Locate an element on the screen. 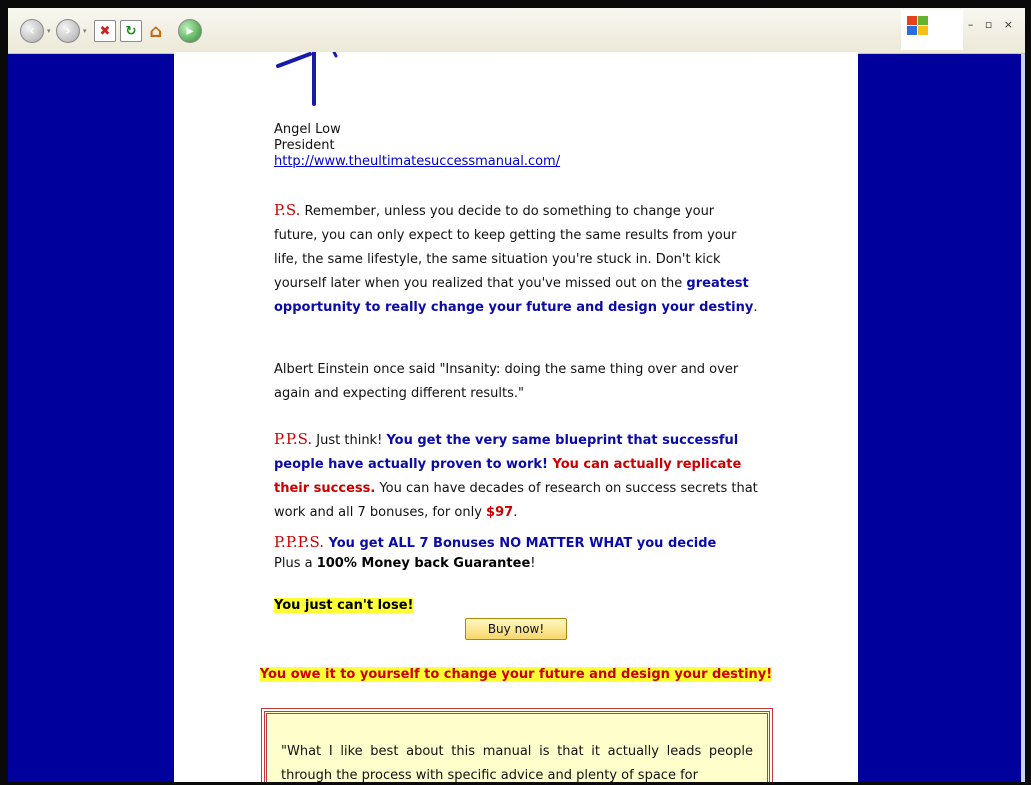  ppps-label: P.P.P.S. is located at coordinates (299, 542).